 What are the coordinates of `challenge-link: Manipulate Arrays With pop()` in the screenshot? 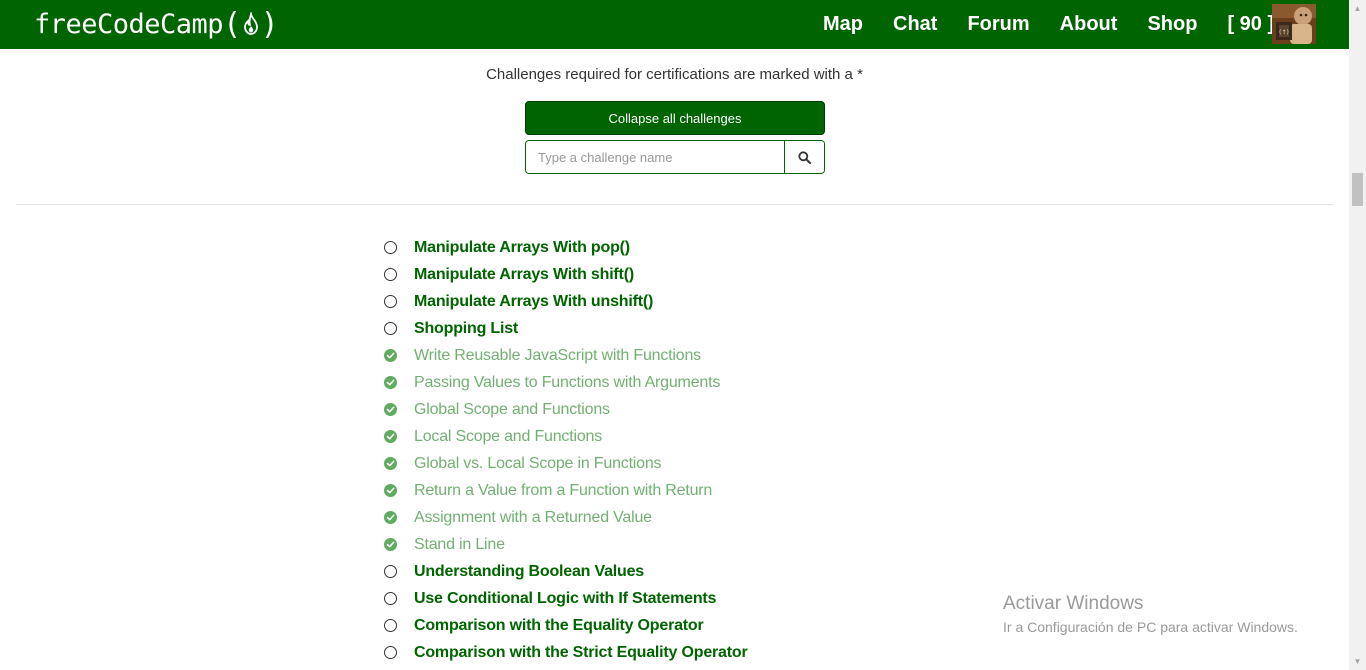 It's located at (522, 248).